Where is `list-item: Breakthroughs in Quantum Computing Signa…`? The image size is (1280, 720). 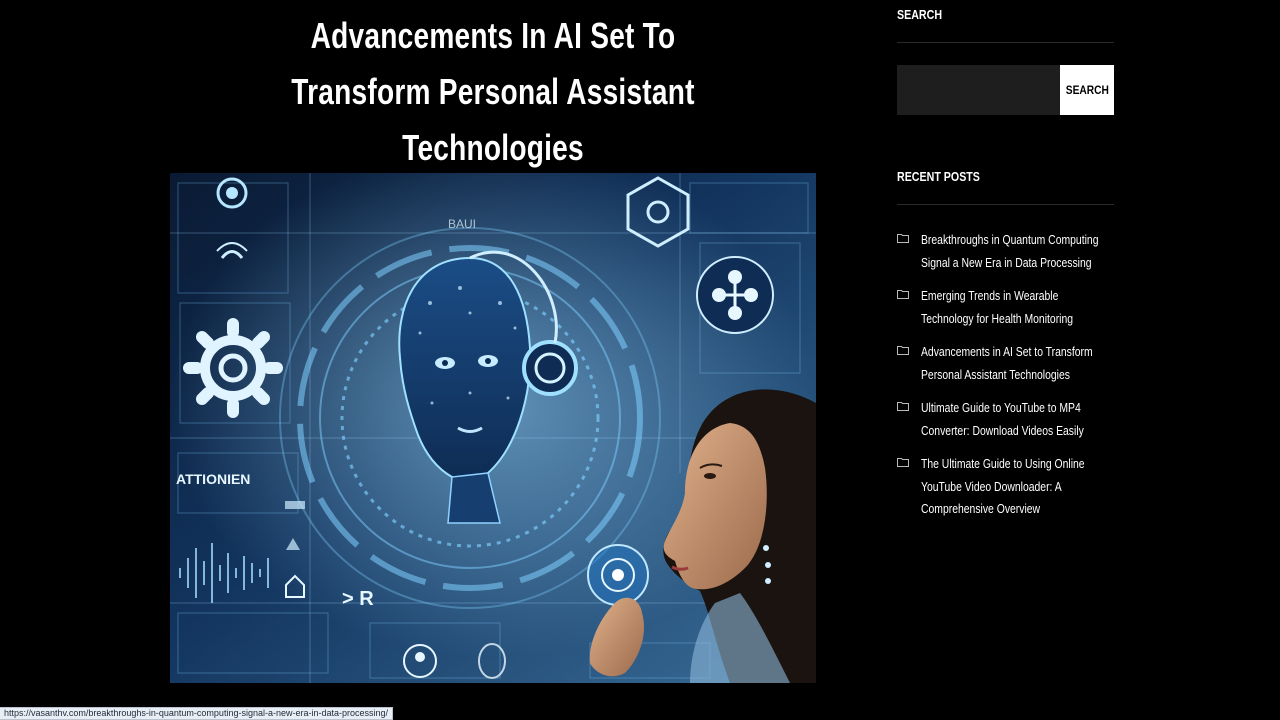 list-item: Breakthroughs in Quantum Computing Signa… is located at coordinates (1005, 257).